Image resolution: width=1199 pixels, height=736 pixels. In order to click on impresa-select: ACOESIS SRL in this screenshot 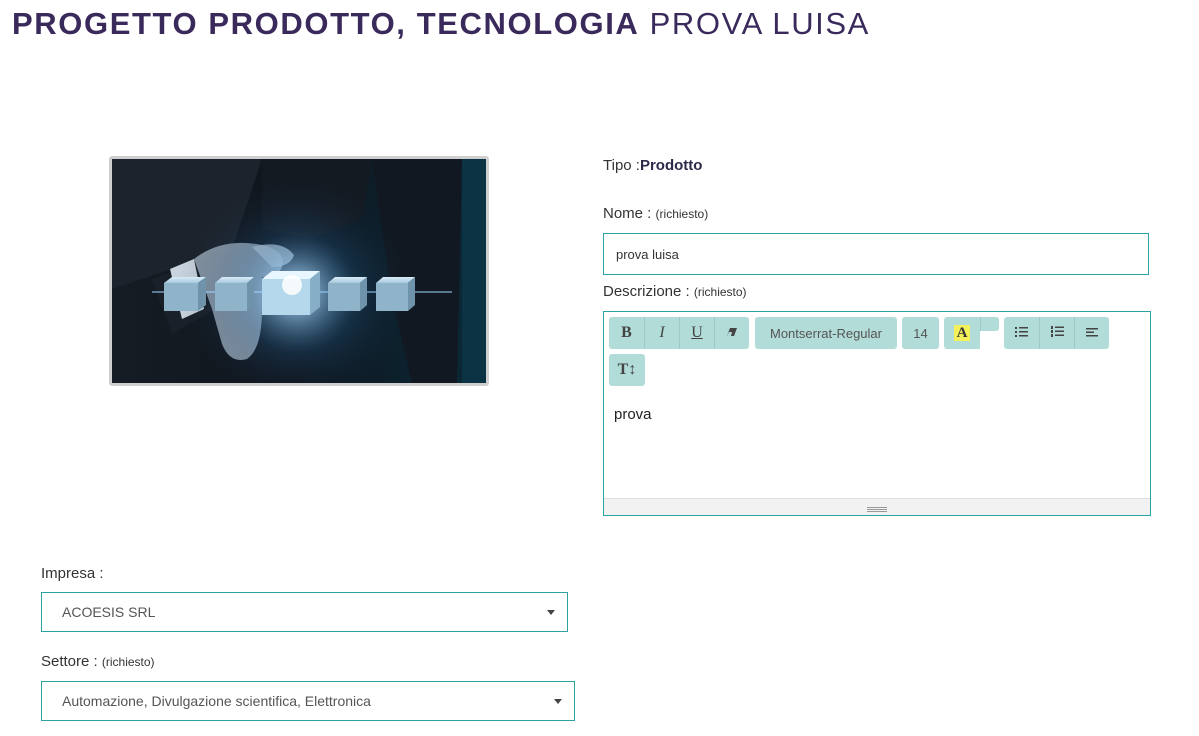, I will do `click(304, 612)`.